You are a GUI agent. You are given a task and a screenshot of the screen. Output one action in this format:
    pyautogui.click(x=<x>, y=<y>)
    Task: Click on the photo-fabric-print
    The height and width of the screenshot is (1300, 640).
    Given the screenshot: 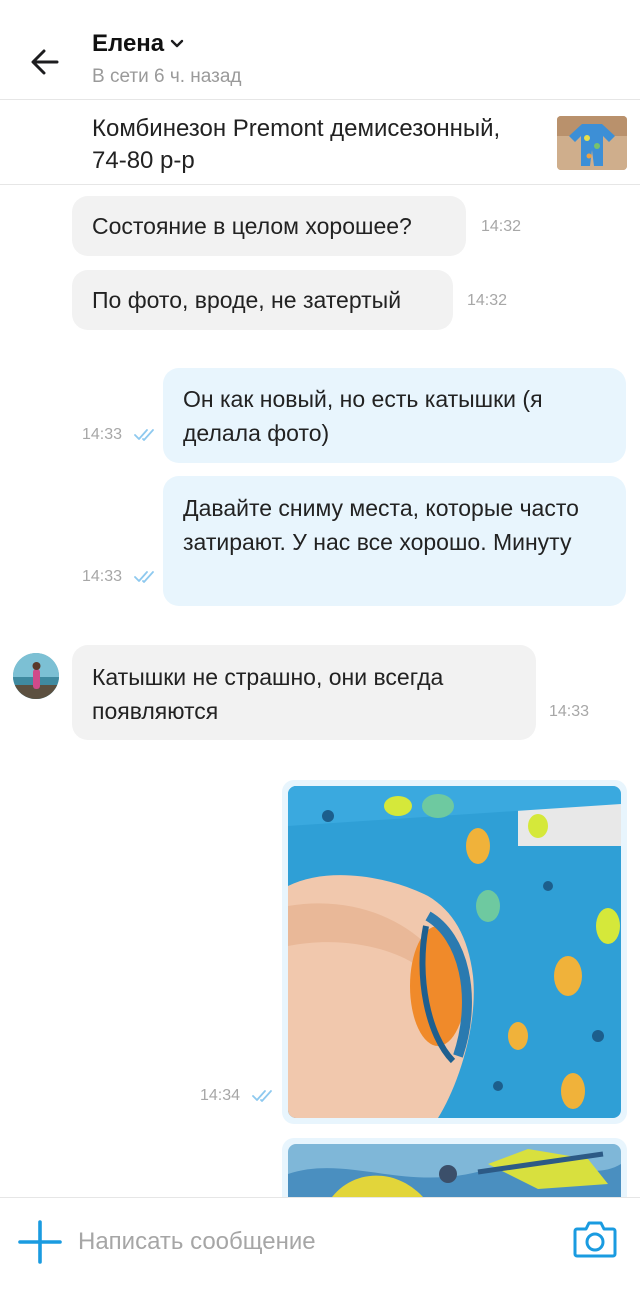 What is the action you would take?
    pyautogui.click(x=454, y=1173)
    